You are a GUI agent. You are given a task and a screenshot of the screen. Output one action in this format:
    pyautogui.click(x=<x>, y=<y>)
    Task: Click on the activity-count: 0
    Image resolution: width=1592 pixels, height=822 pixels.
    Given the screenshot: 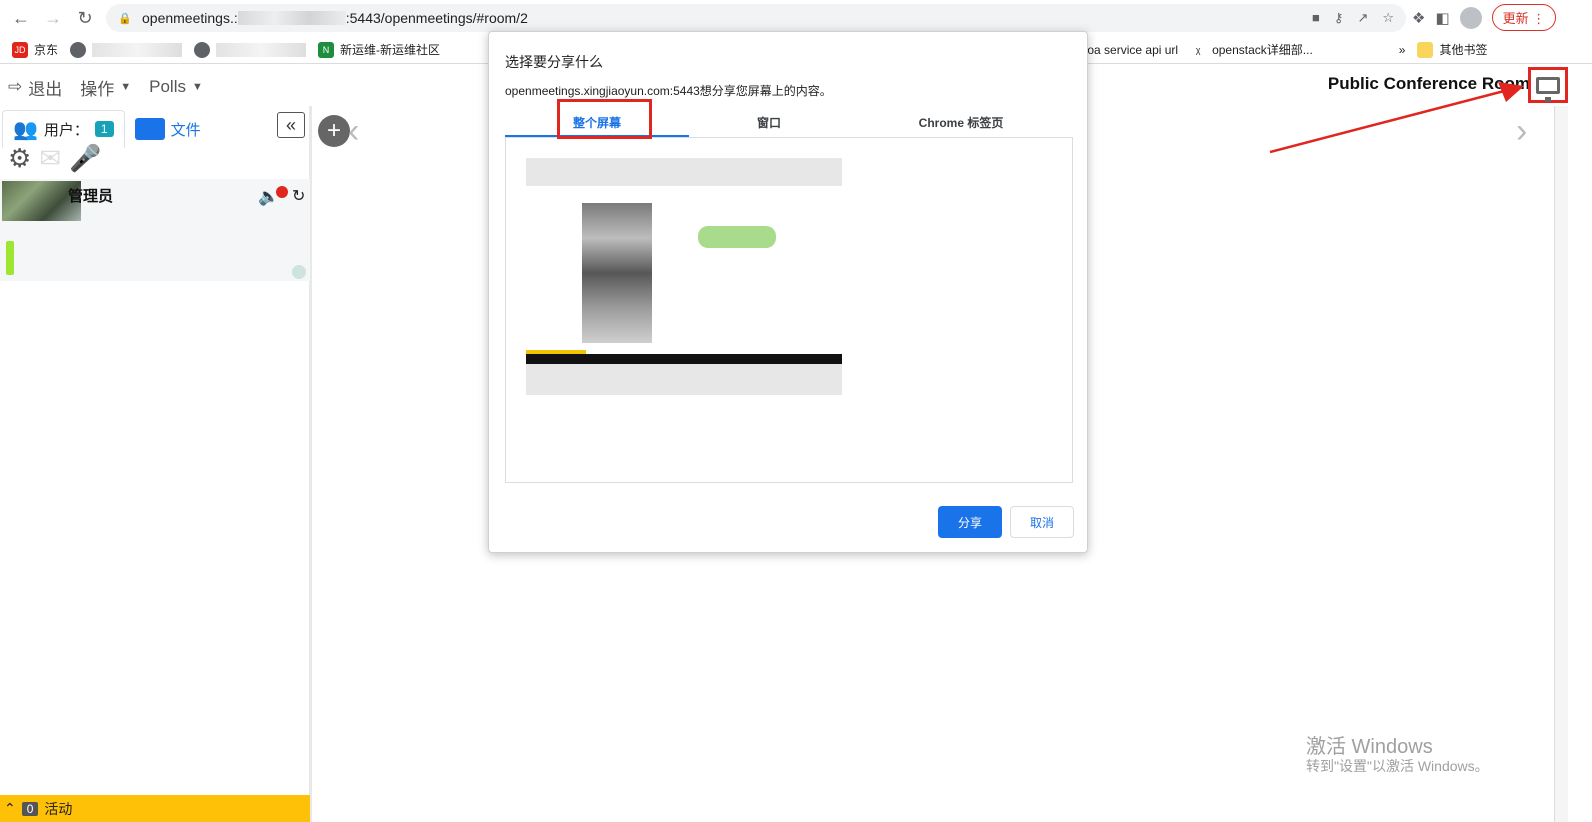 What is the action you would take?
    pyautogui.click(x=30, y=808)
    